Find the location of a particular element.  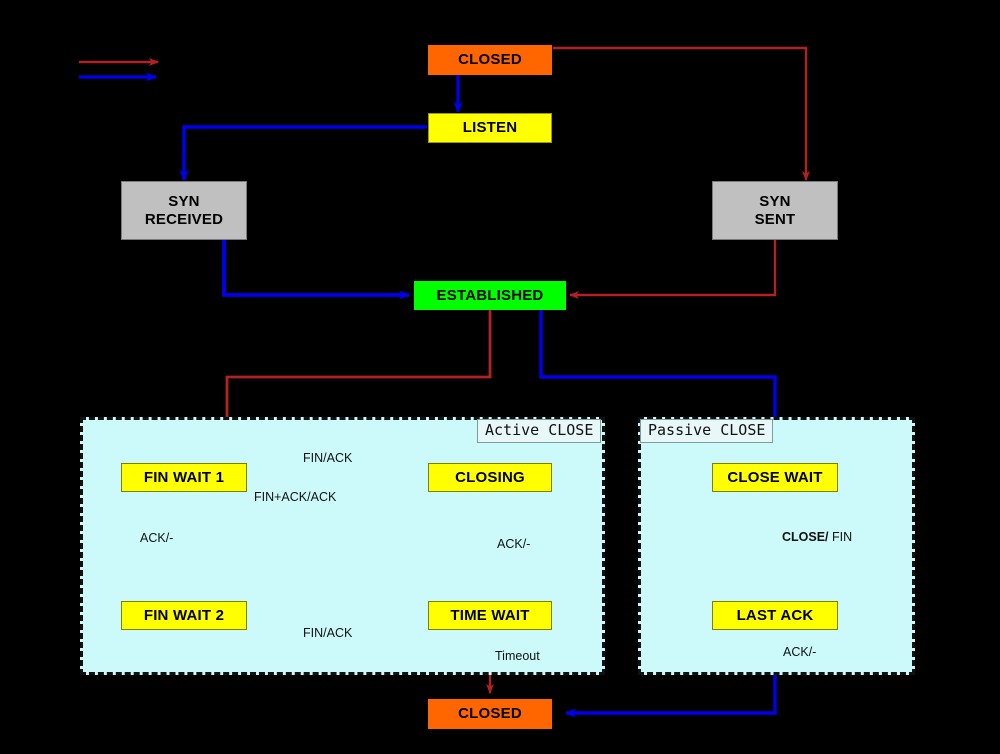

state-closing: CLOSING is located at coordinates (490, 477).